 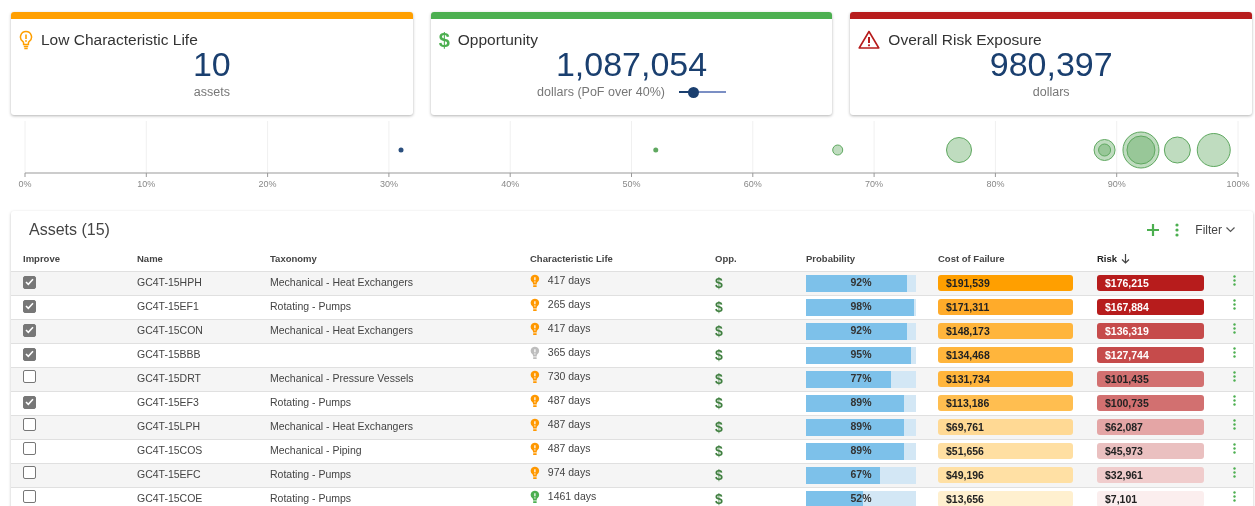 I want to click on asset-name: GC4T-15CON, so click(x=170, y=330).